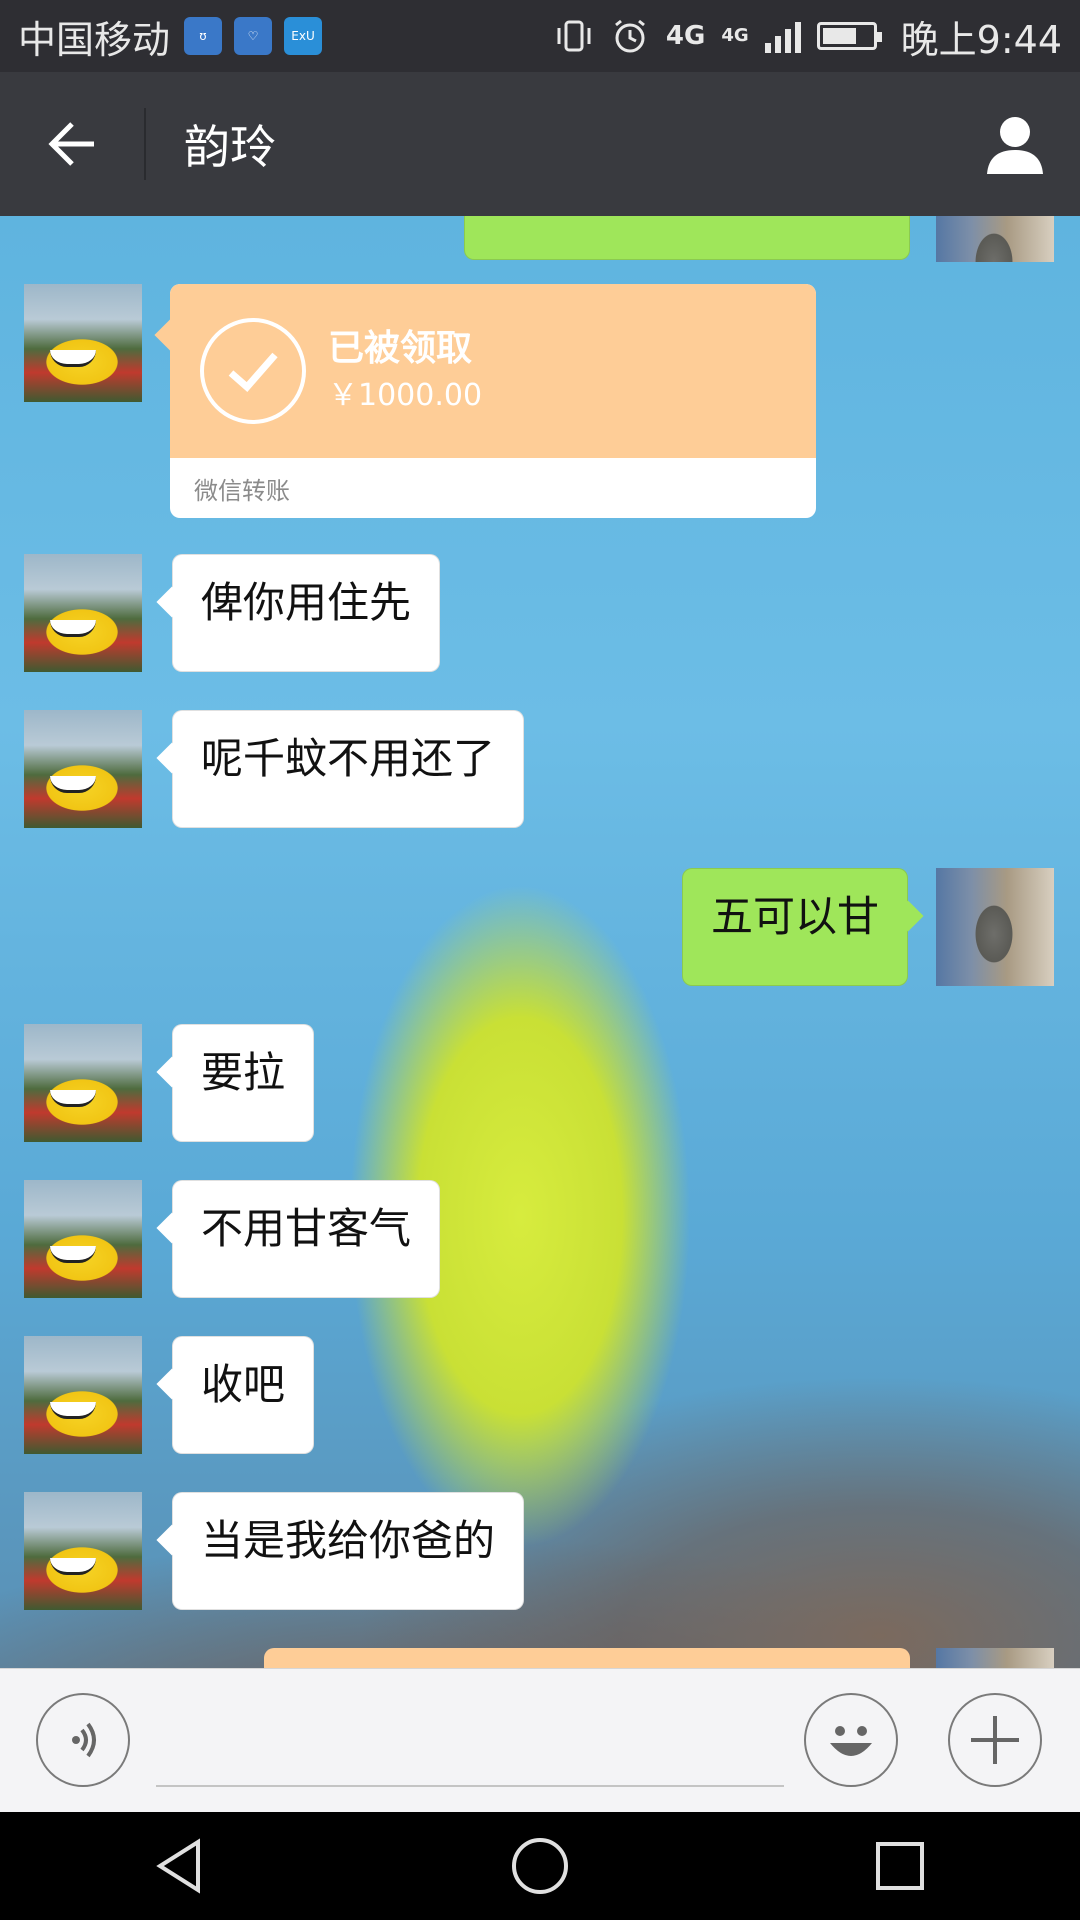  Describe the element at coordinates (400, 348) in the screenshot. I see `transfer-status: 已被领取` at that location.